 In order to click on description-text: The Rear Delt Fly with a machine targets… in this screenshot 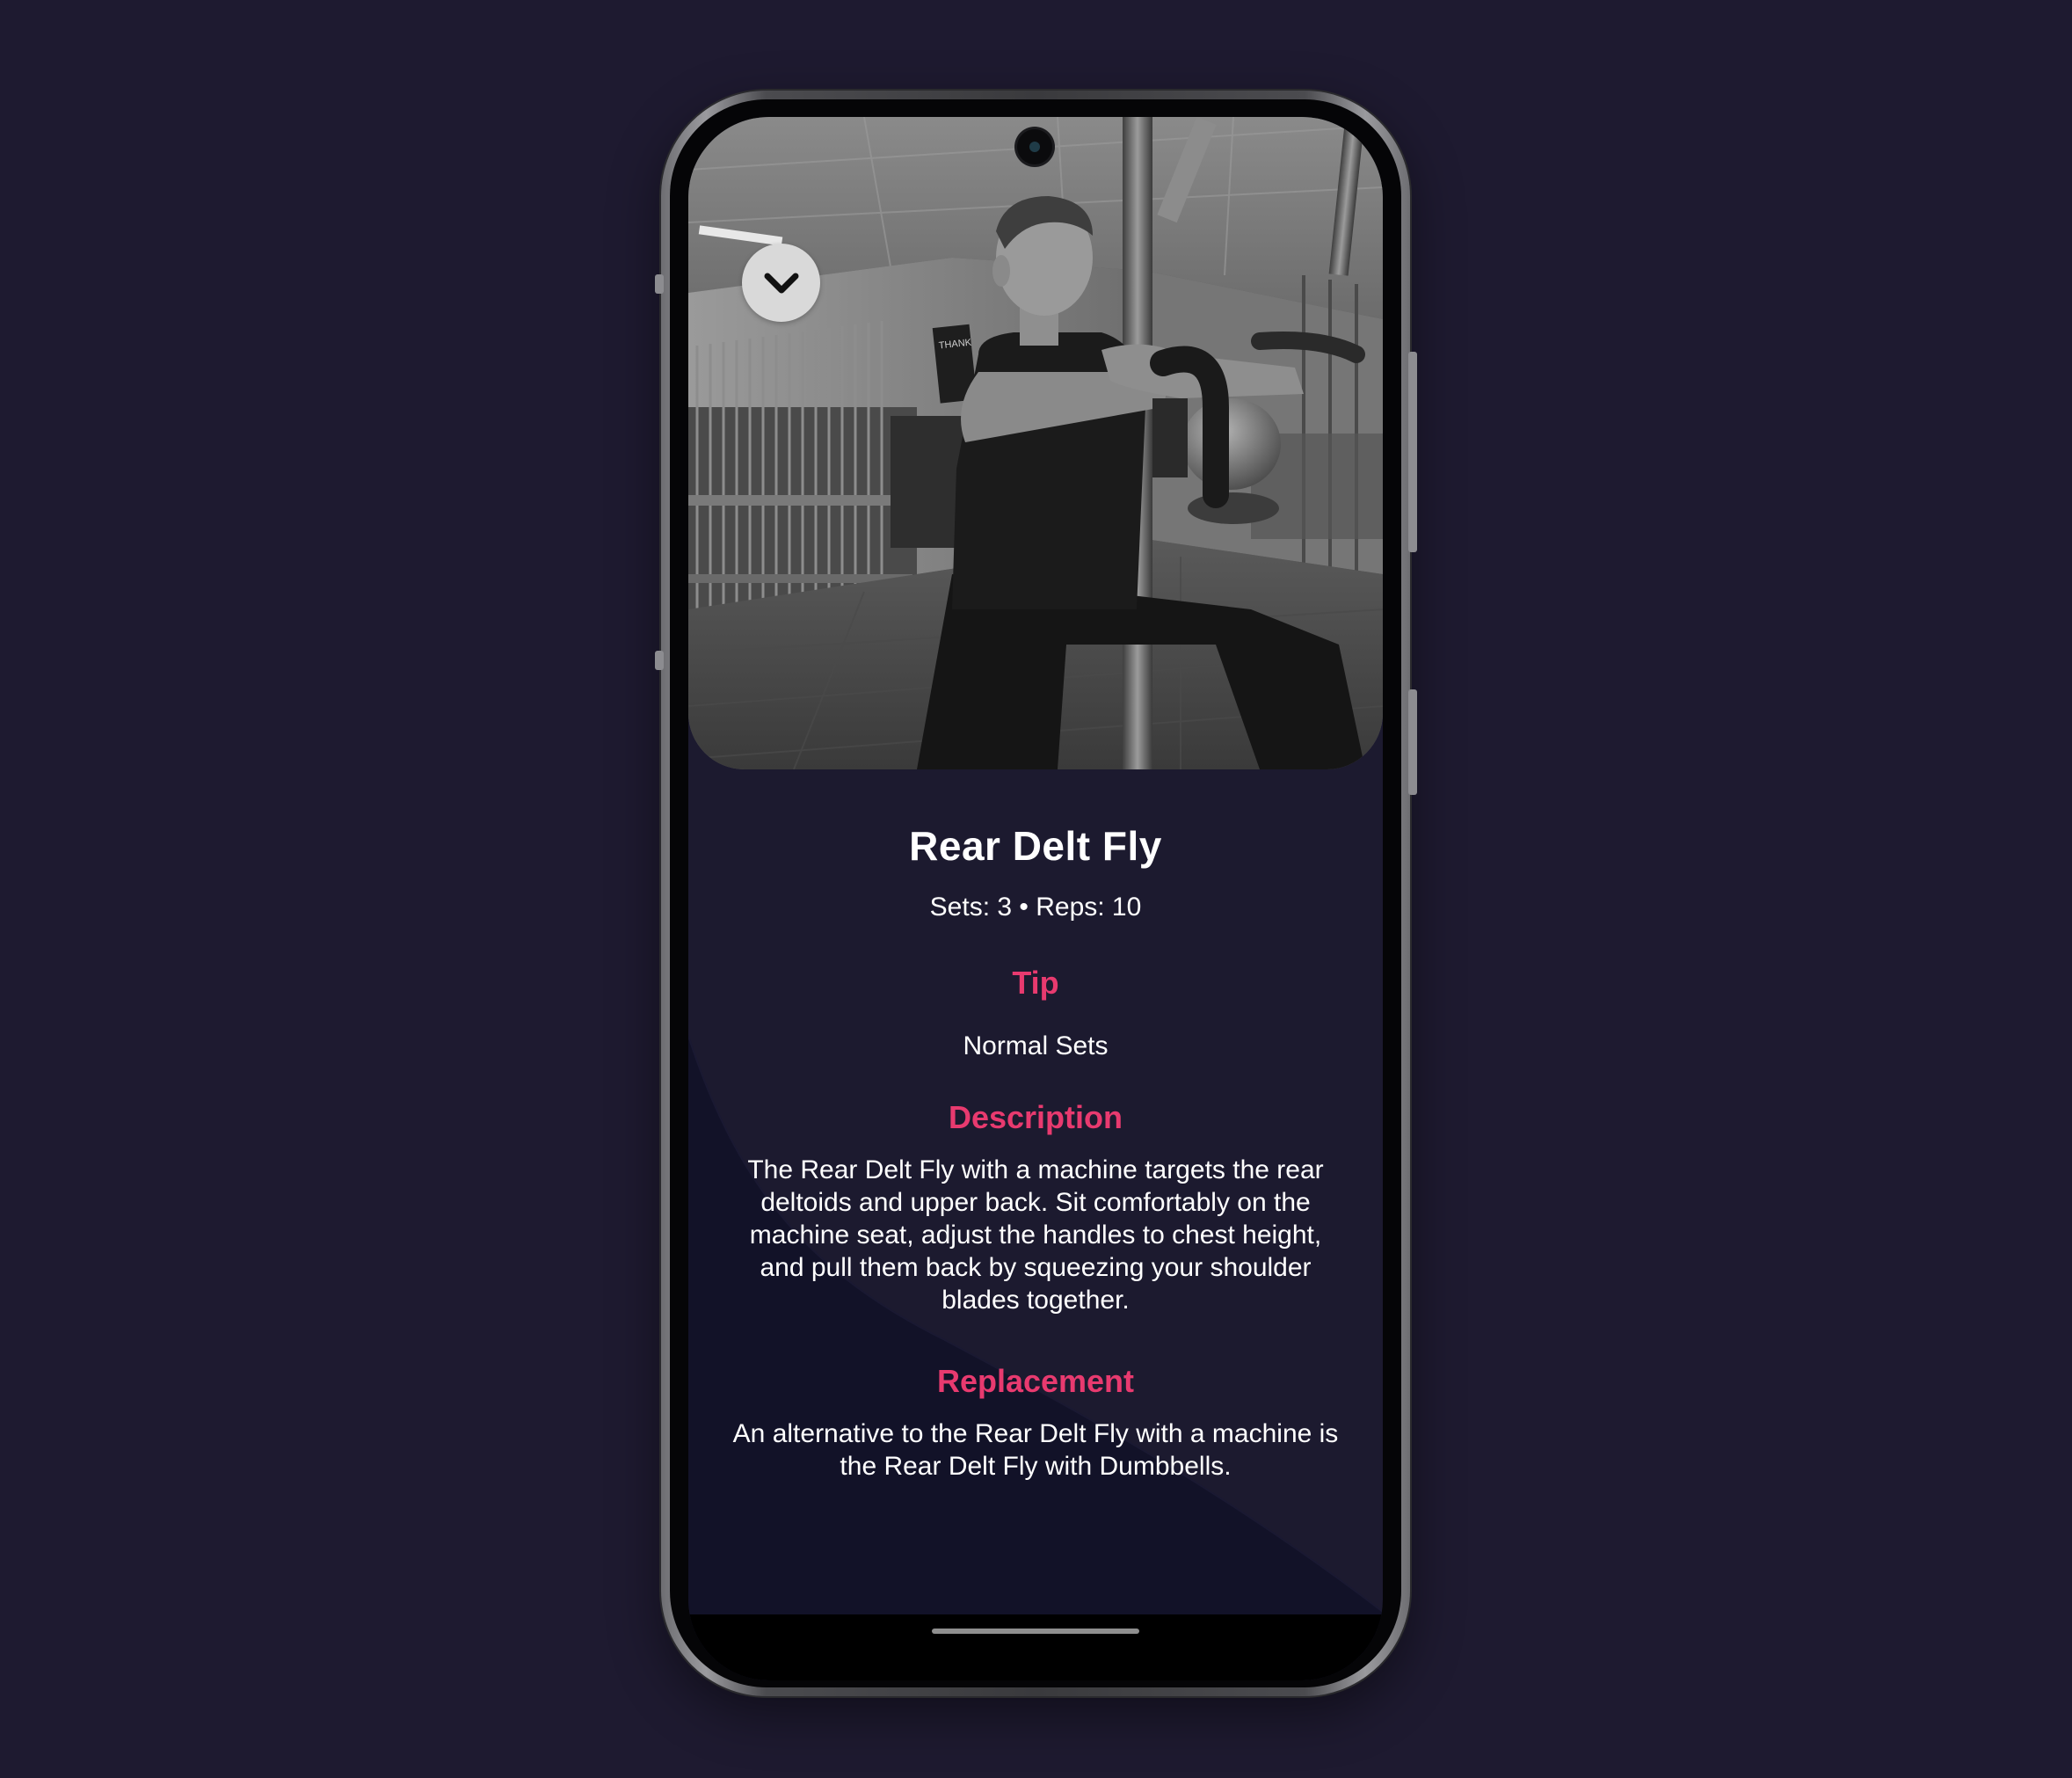, I will do `click(1035, 1235)`.